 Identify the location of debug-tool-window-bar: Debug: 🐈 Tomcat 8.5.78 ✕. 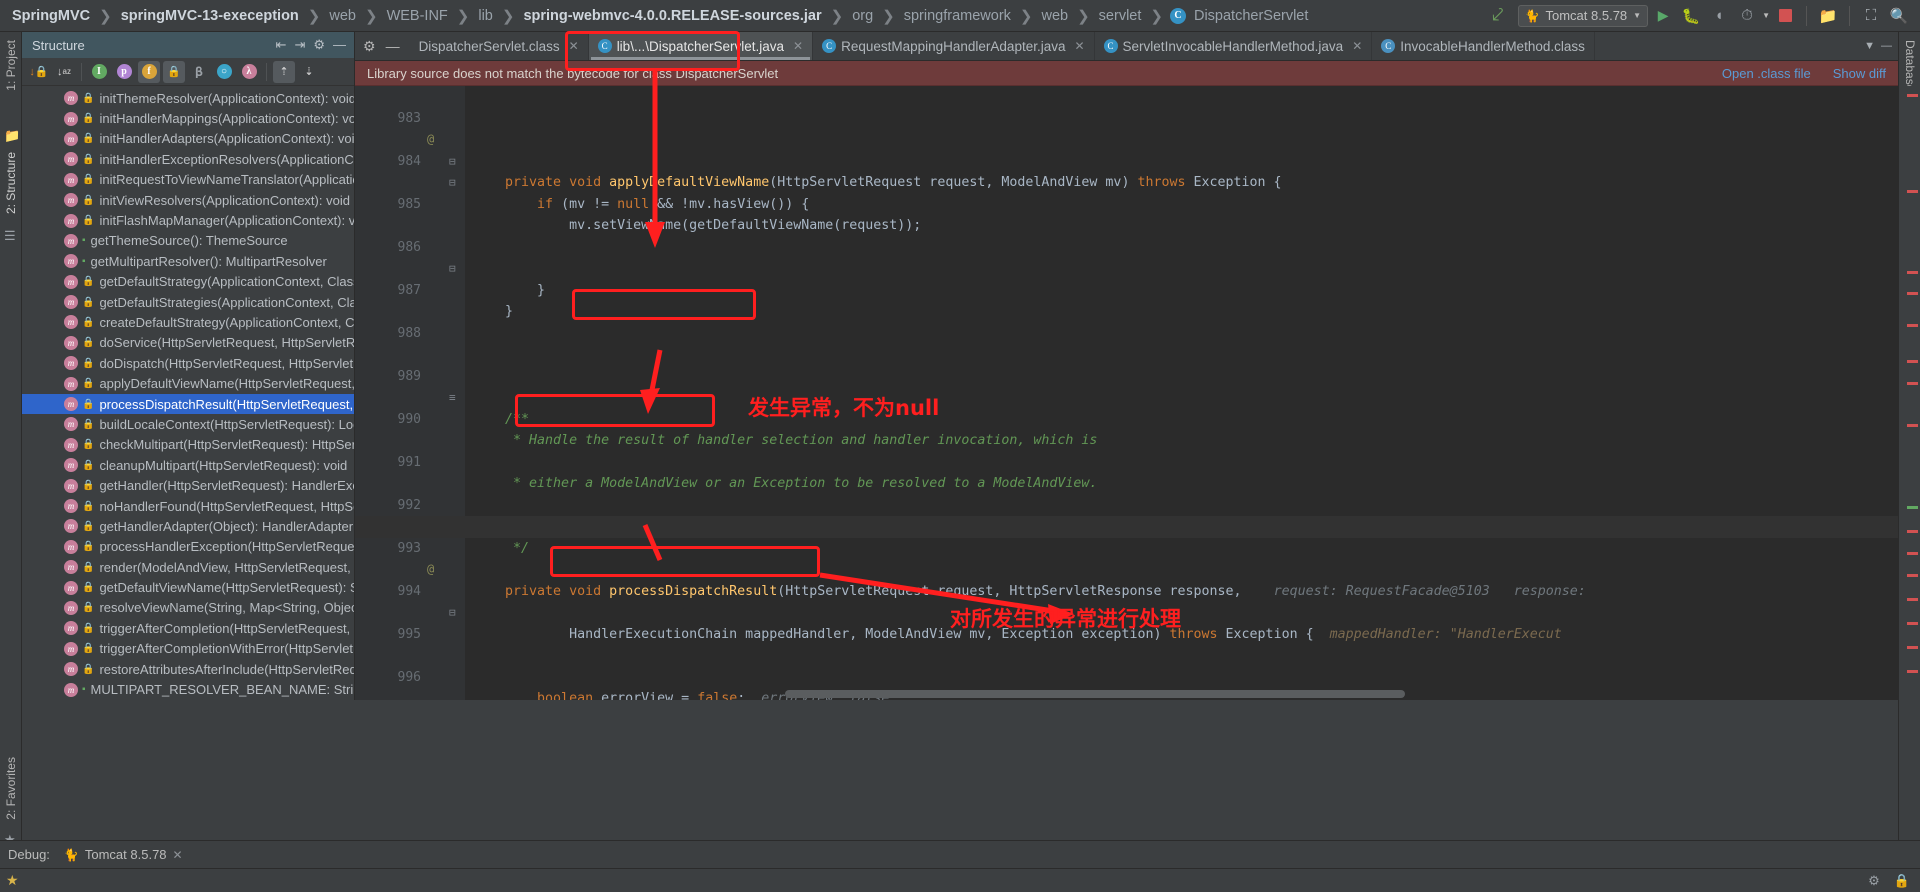
(960, 854).